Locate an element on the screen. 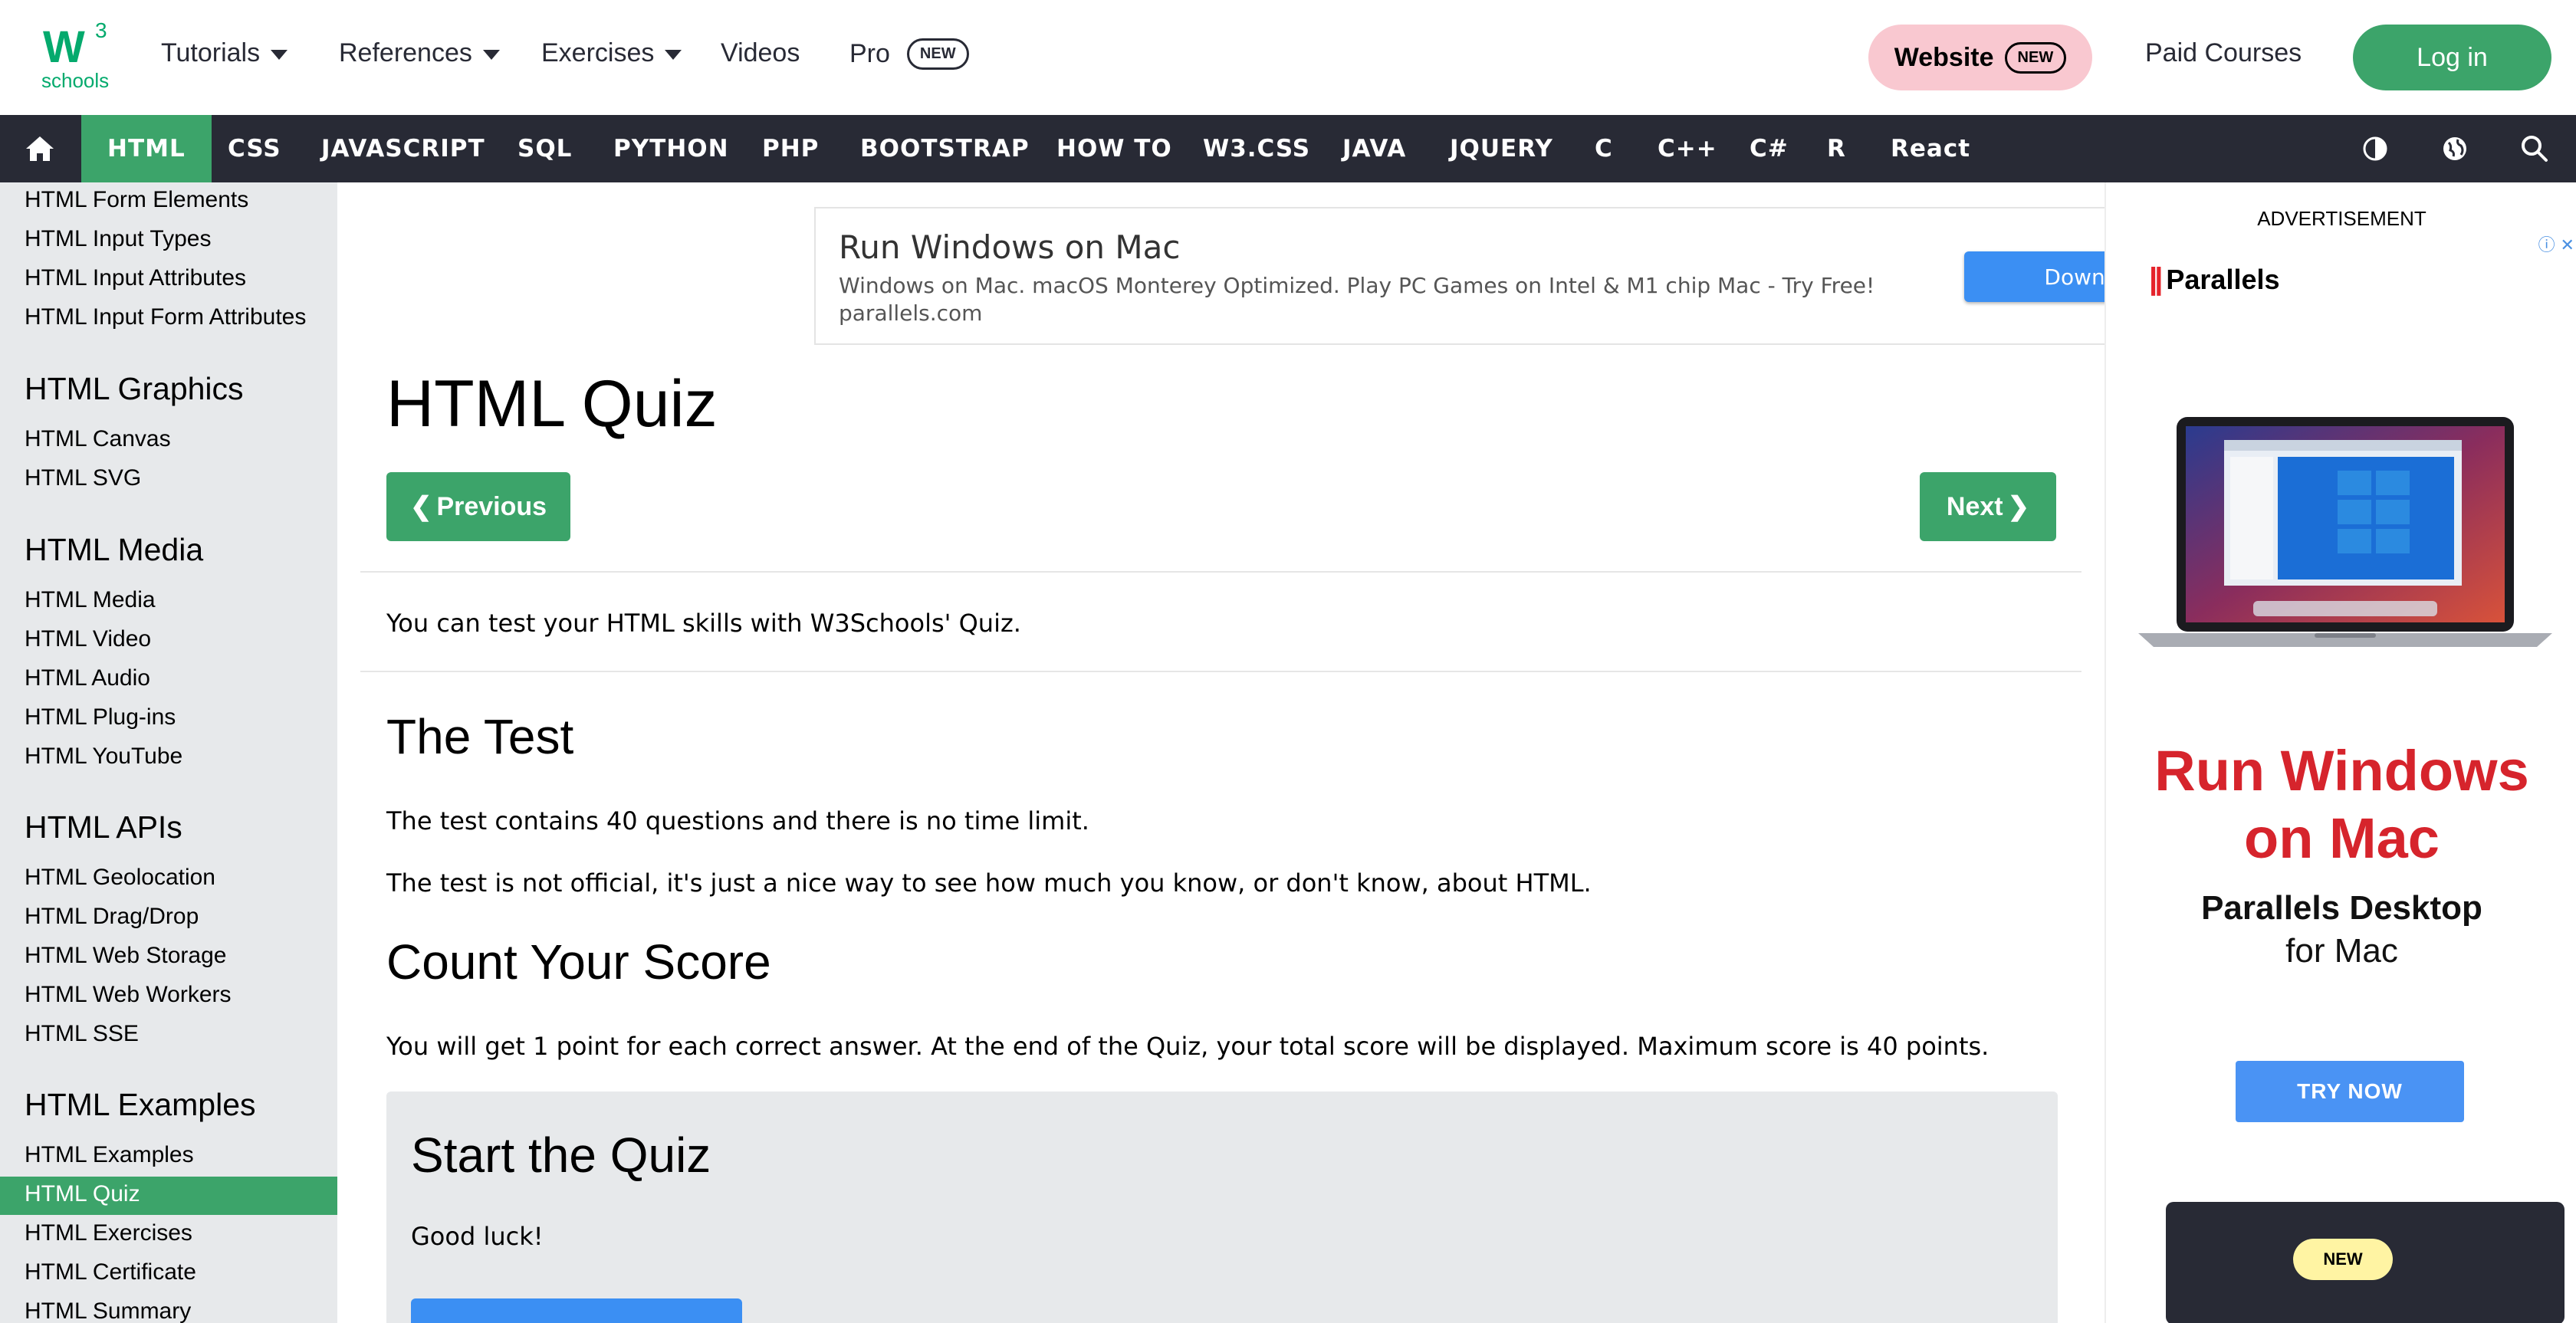  sidebar-item-youtube: HTML YouTube is located at coordinates (103, 757).